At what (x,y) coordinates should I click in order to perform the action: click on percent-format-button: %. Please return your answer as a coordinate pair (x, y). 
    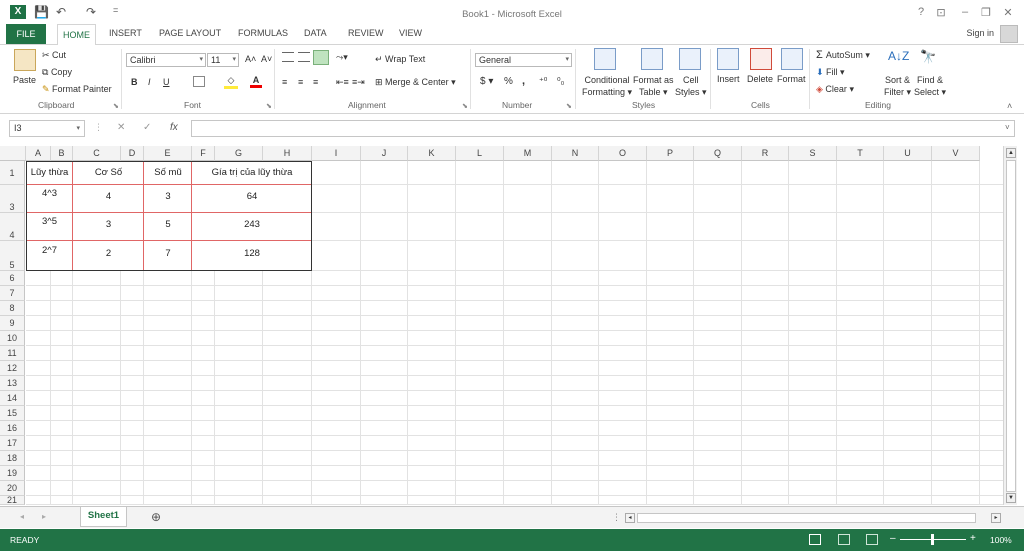
    Looking at the image, I should click on (508, 81).